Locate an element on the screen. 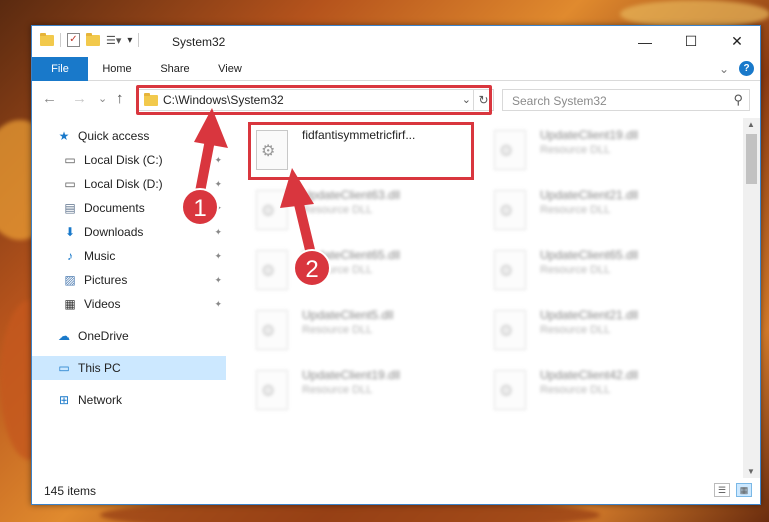 The width and height of the screenshot is (769, 522). sidebar-item-music: ♪ Music ✦ is located at coordinates (129, 256).